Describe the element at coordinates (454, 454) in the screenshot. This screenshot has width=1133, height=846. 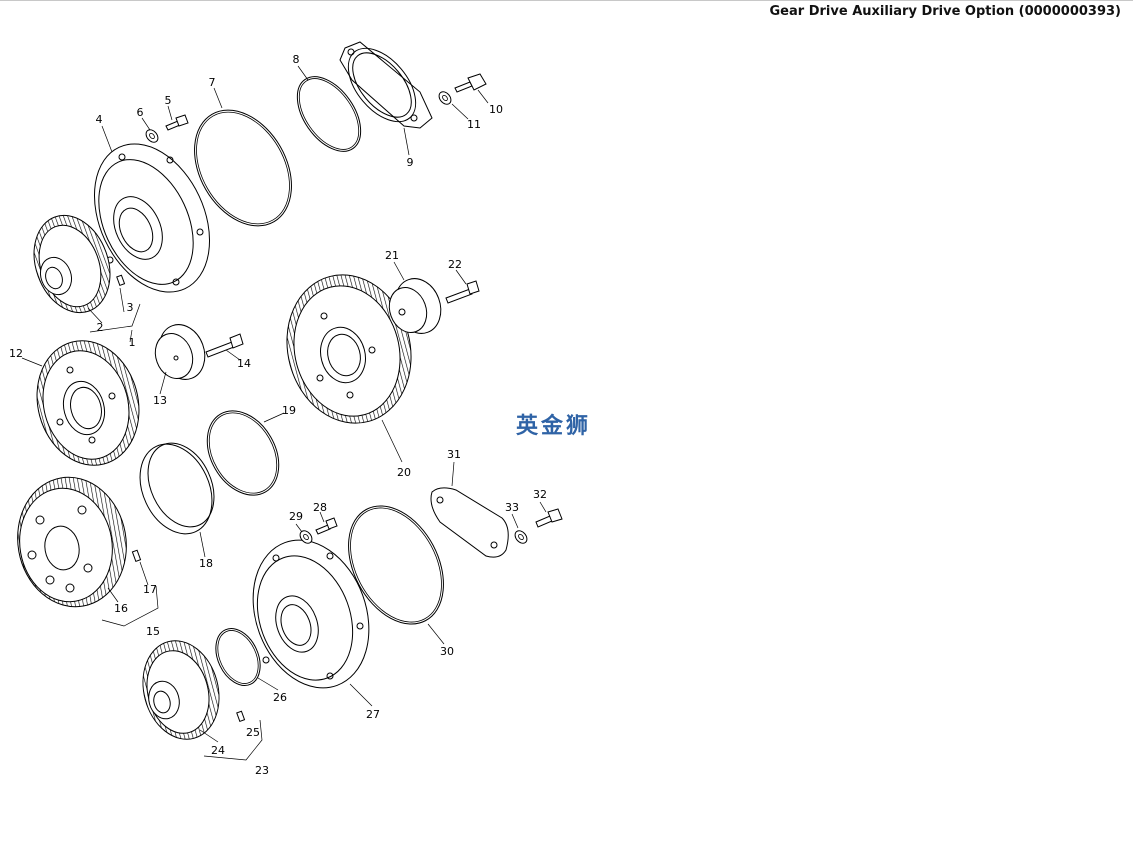
I see `callout-31: 31` at that location.